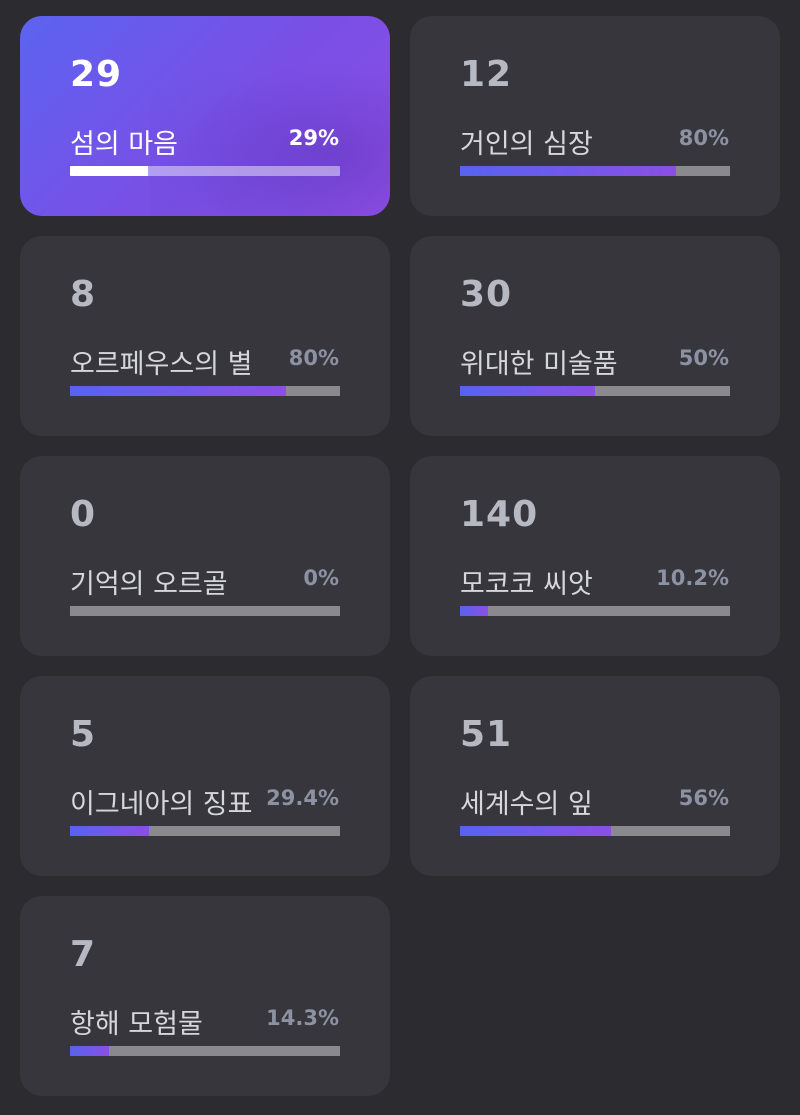 Image resolution: width=800 pixels, height=1115 pixels. I want to click on collectible-percent: 29%, so click(313, 138).